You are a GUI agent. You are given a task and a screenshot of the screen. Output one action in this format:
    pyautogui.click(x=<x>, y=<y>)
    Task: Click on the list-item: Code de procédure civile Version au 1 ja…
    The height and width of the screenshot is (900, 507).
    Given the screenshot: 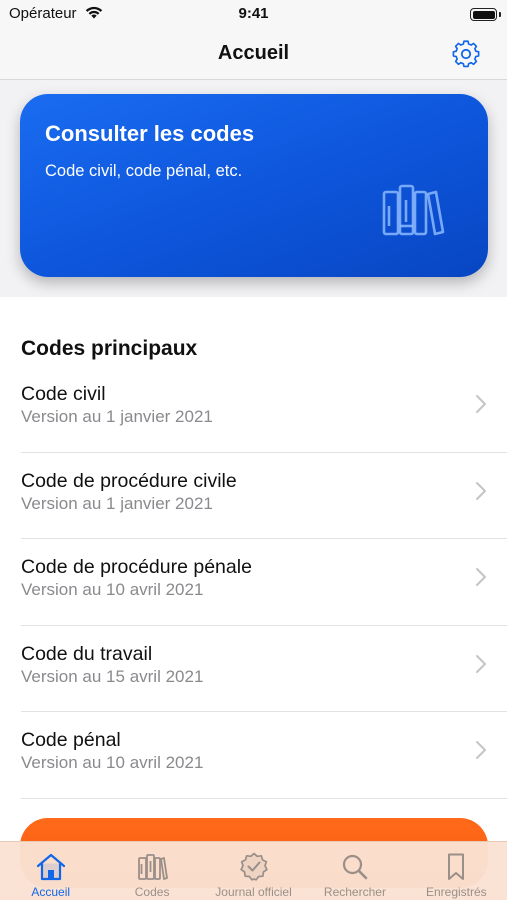 What is the action you would take?
    pyautogui.click(x=264, y=496)
    